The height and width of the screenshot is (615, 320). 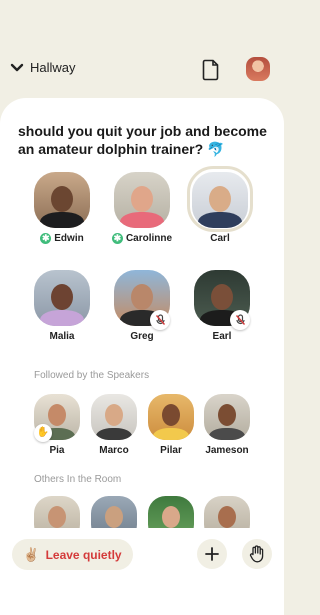 I want to click on raise-hand-button, so click(x=257, y=554).